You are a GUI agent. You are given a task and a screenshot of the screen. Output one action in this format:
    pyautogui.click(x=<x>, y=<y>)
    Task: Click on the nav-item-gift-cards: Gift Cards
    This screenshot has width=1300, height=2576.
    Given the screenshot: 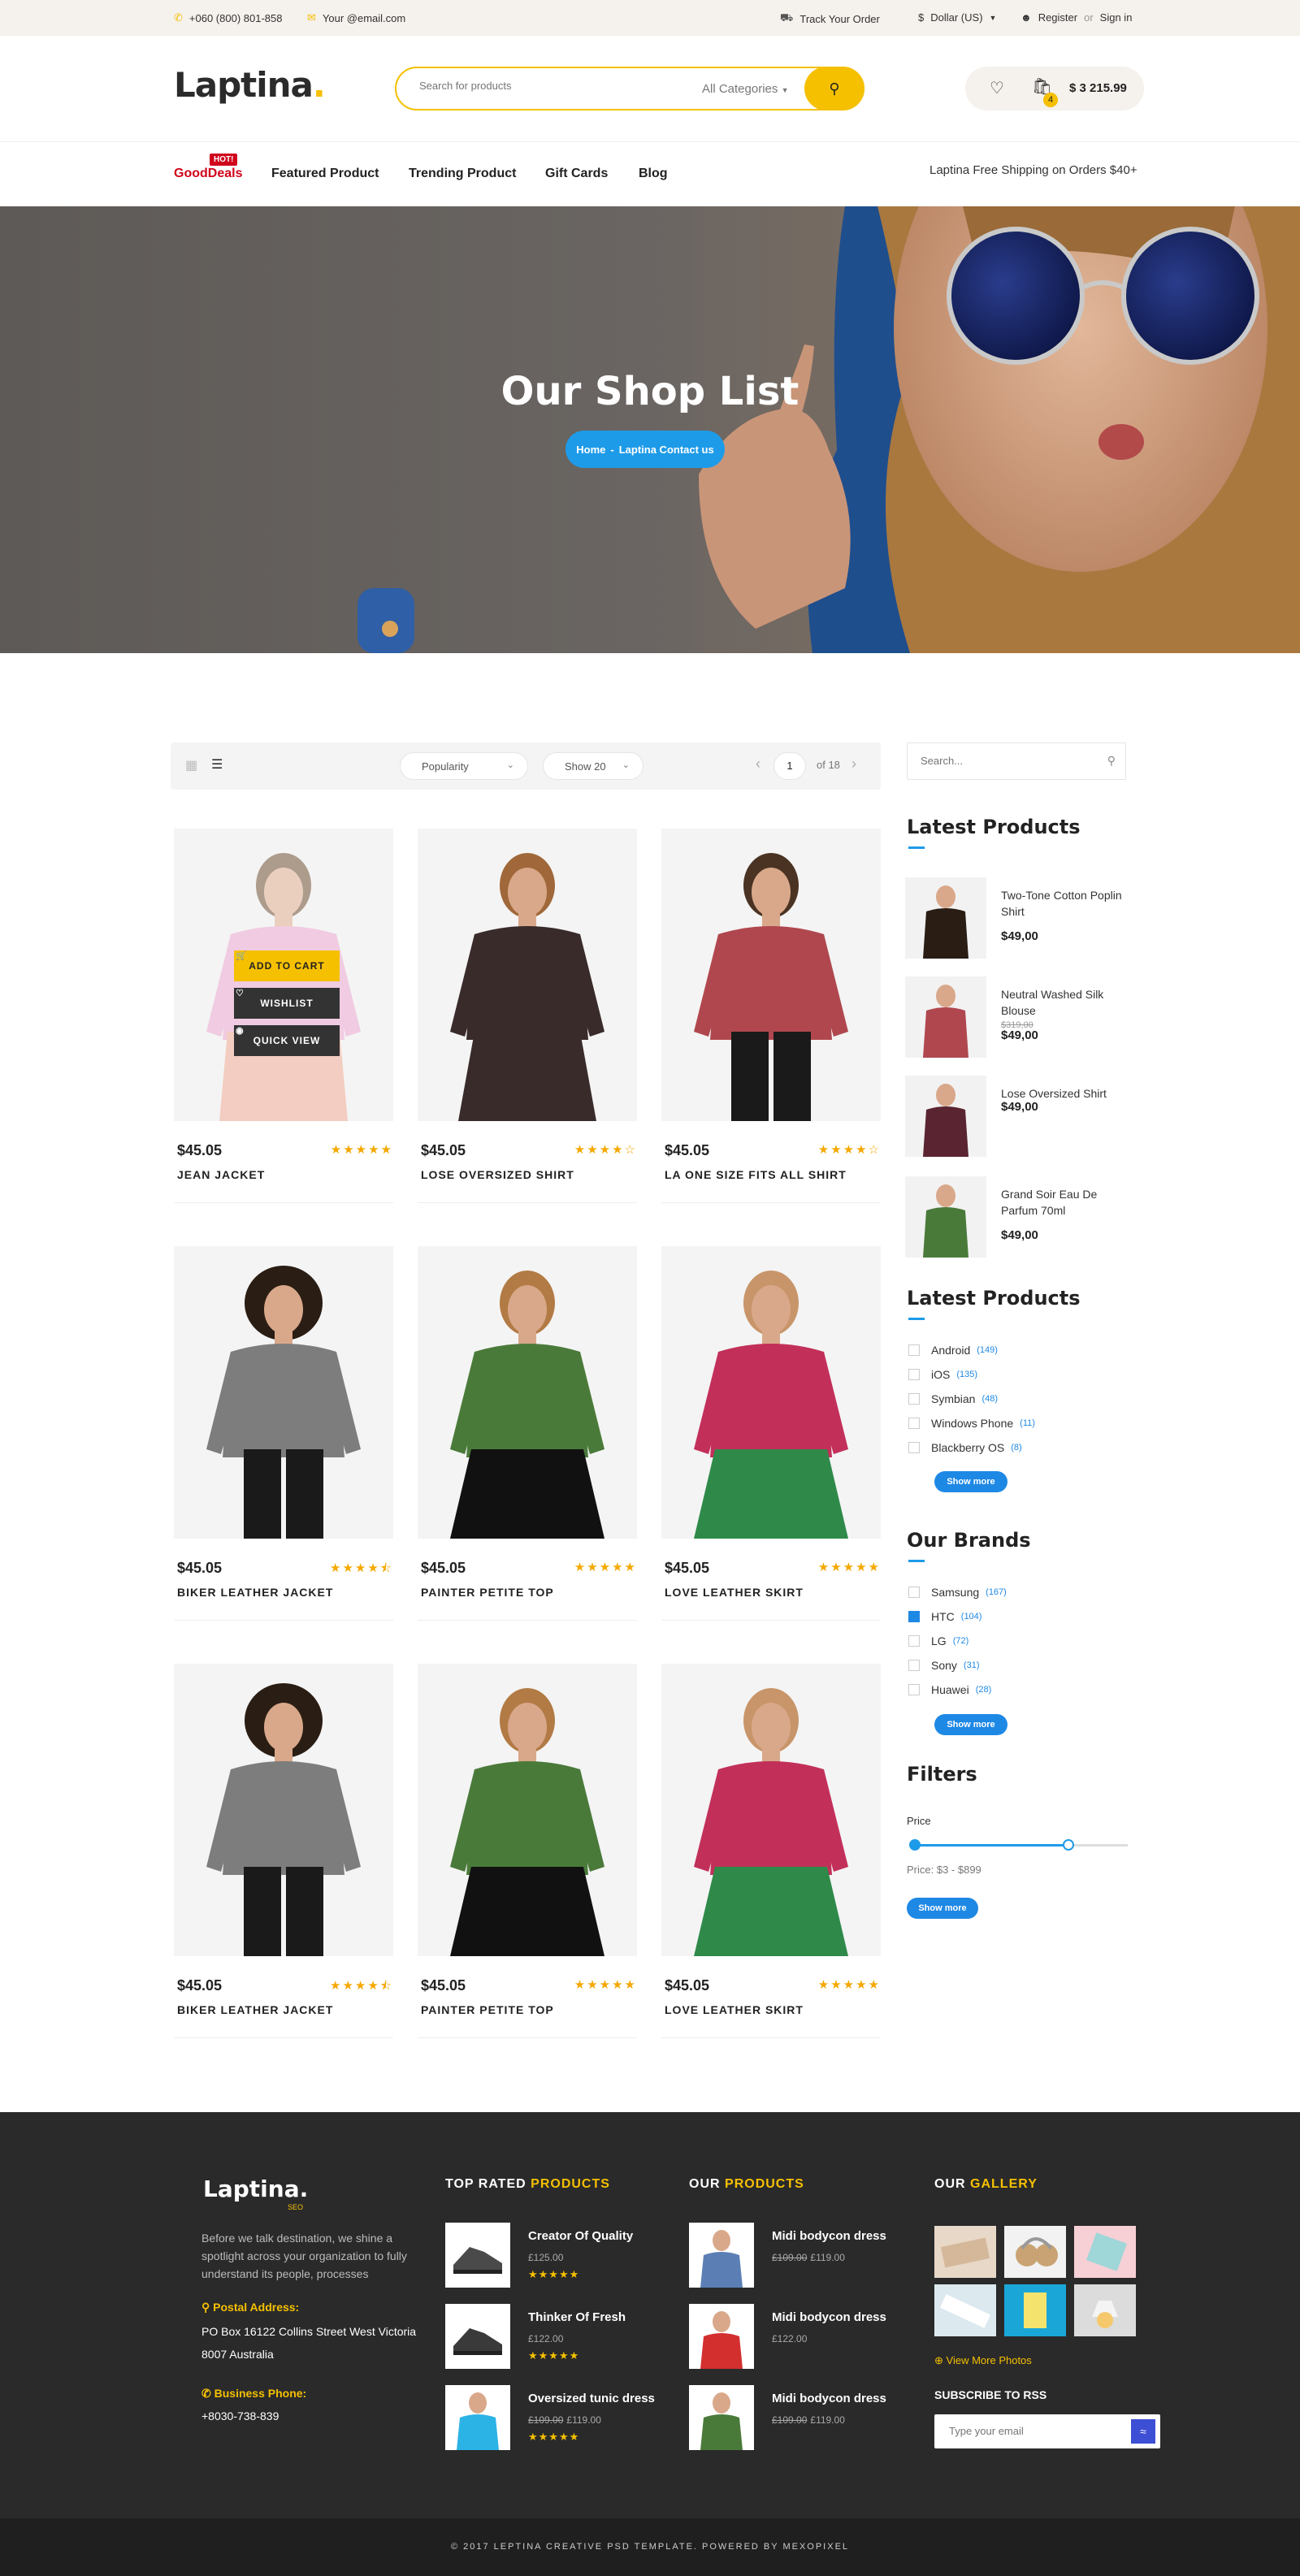 What is the action you would take?
    pyautogui.click(x=576, y=174)
    